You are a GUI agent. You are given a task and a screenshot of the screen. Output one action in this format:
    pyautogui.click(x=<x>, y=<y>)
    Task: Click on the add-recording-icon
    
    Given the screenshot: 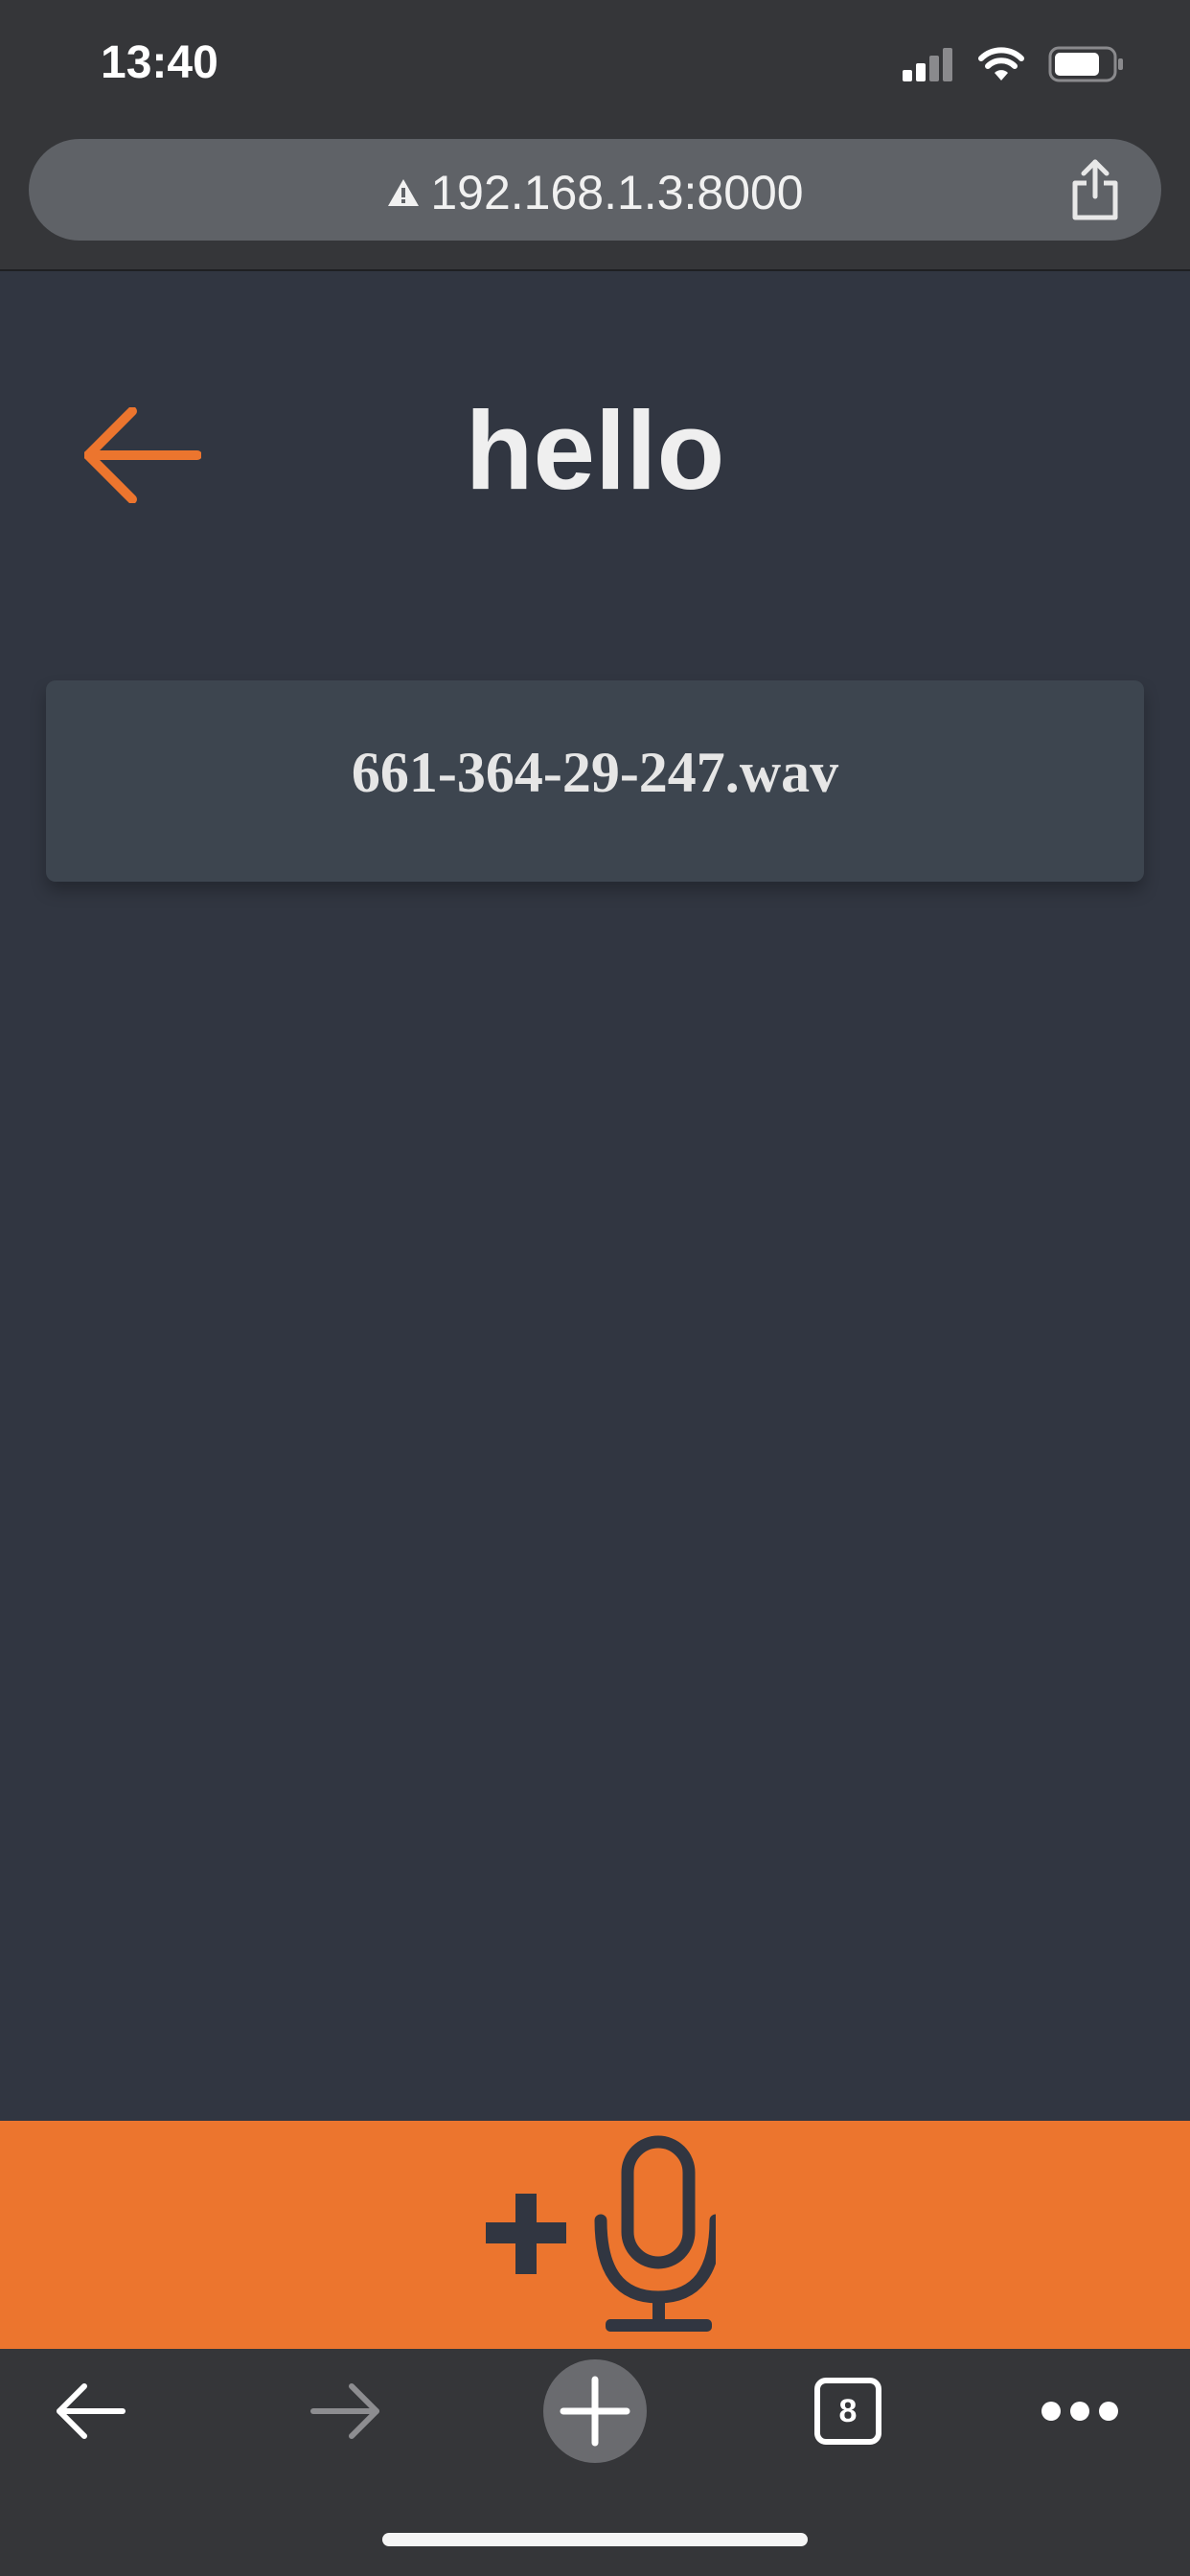 What is the action you would take?
    pyautogui.click(x=601, y=2233)
    